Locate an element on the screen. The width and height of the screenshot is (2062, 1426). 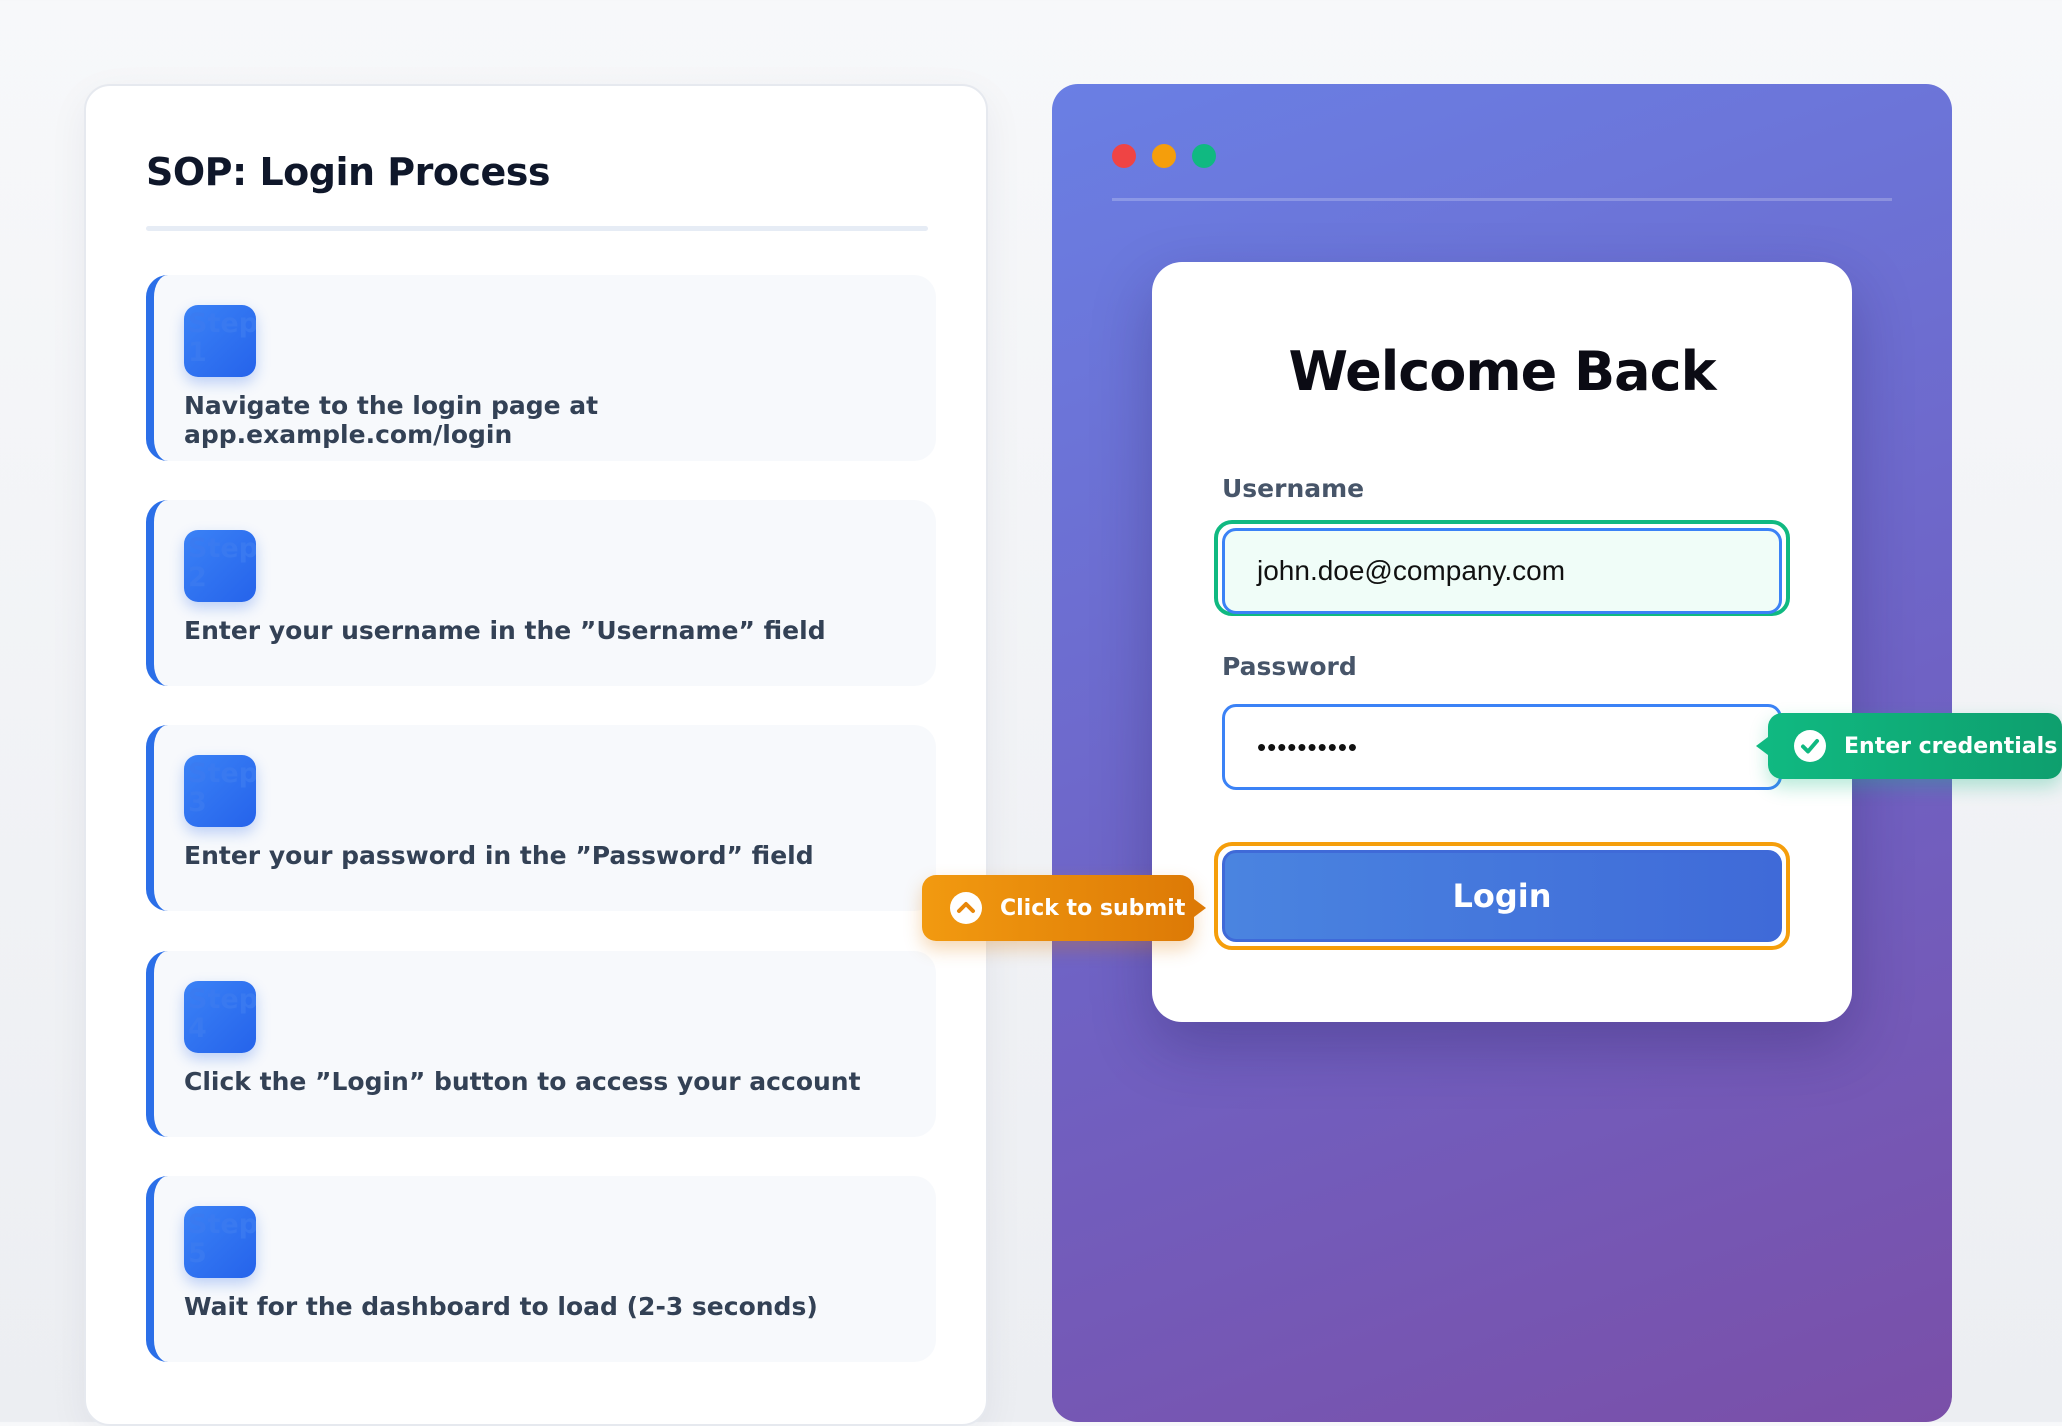
step-badge-5: Step 5 is located at coordinates (220, 1242).